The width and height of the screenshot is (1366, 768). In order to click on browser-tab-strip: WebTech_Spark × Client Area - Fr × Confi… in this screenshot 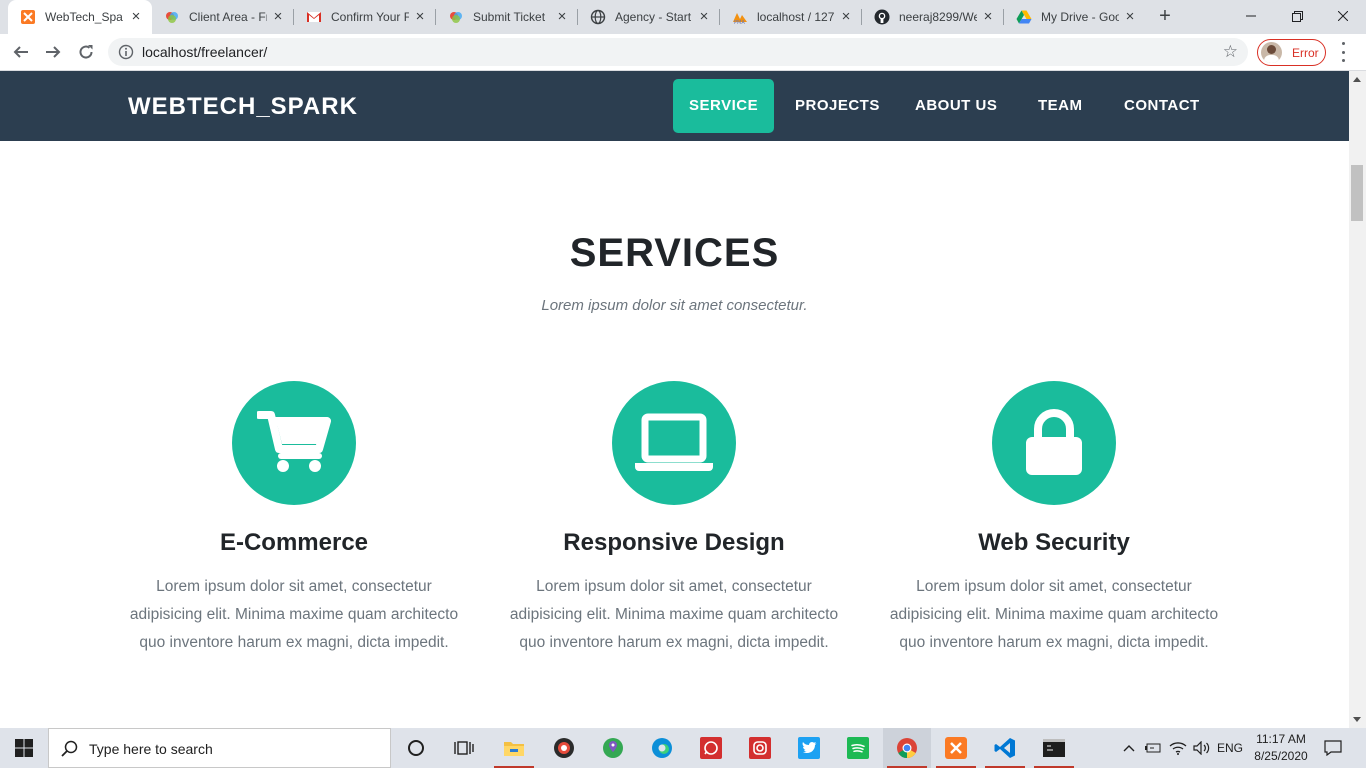, I will do `click(683, 17)`.